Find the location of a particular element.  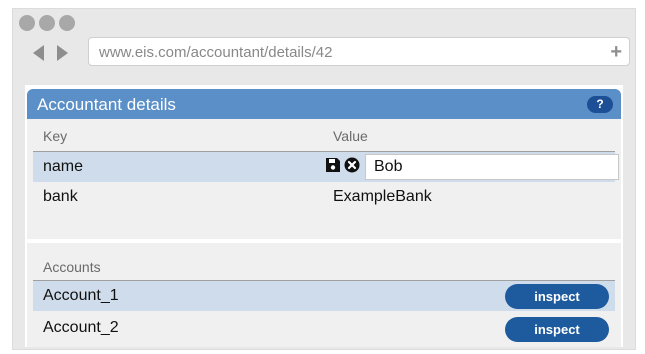

account-row: Account_2 inspect is located at coordinates (324, 328).